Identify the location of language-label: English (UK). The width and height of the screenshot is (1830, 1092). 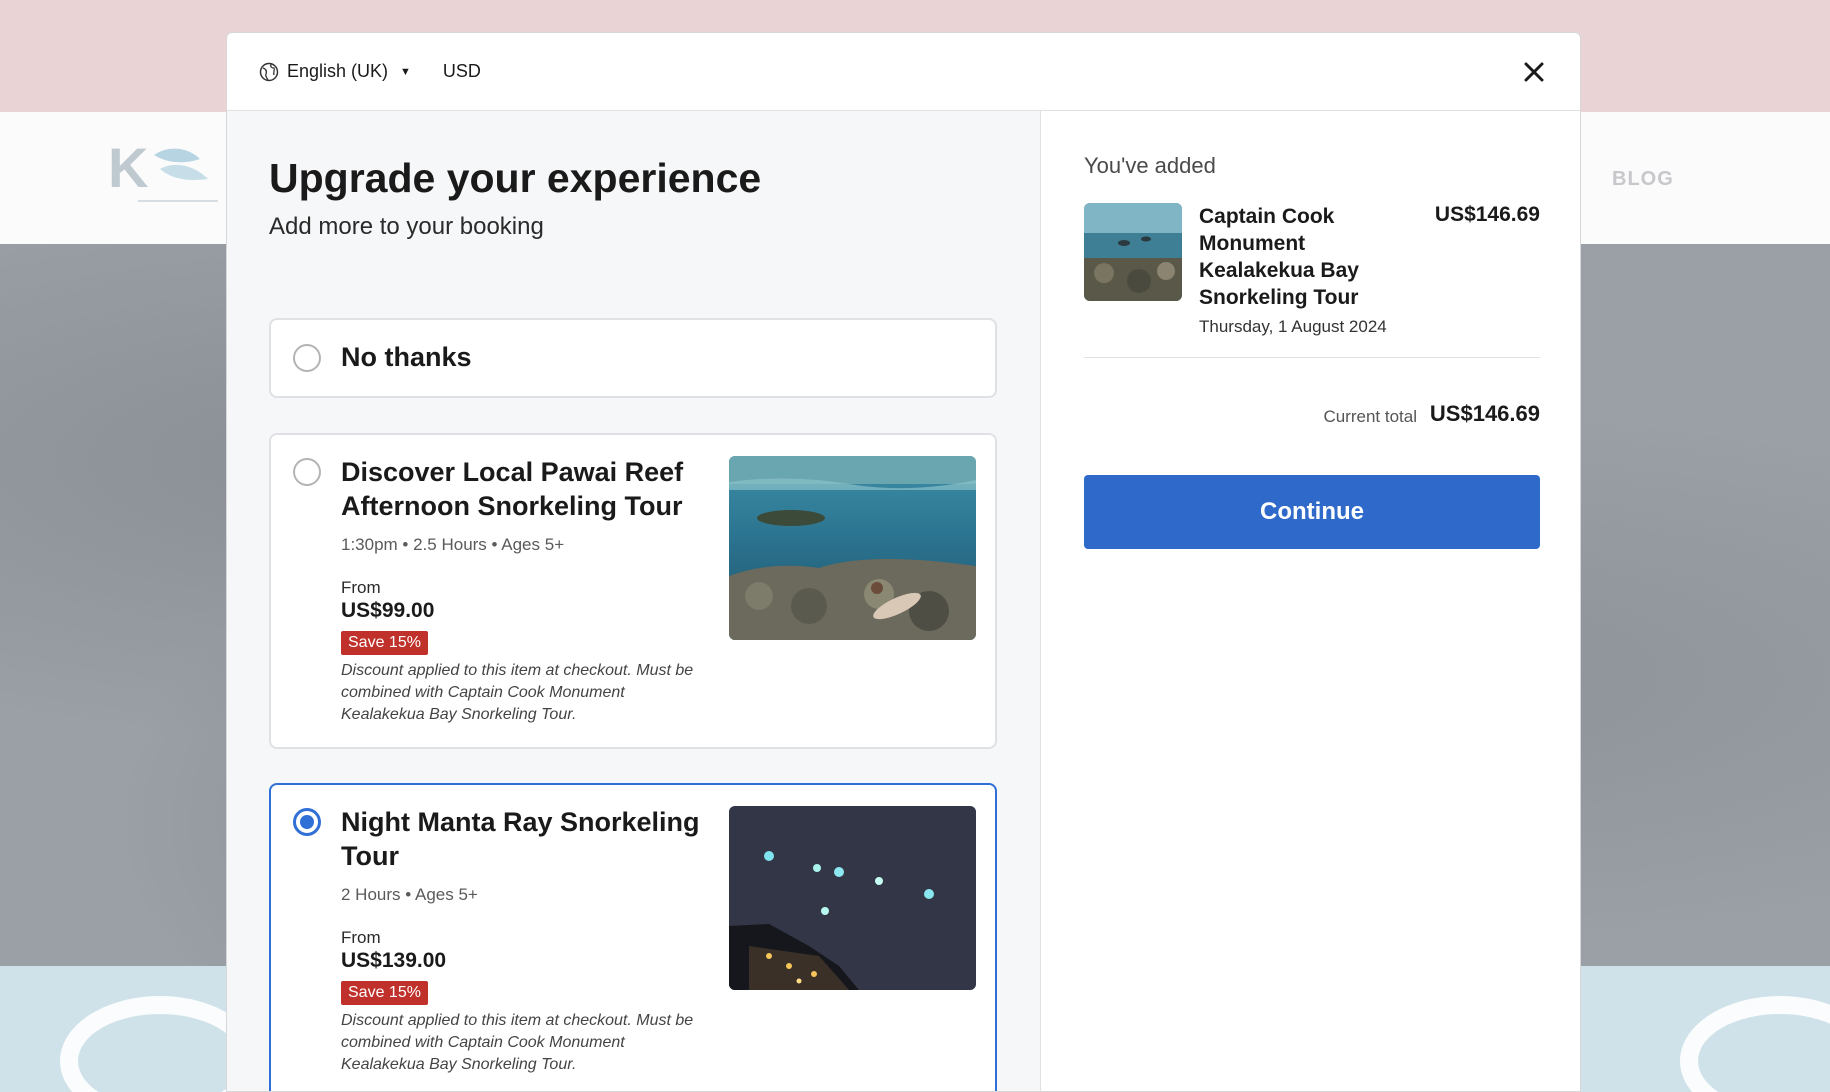
(338, 71).